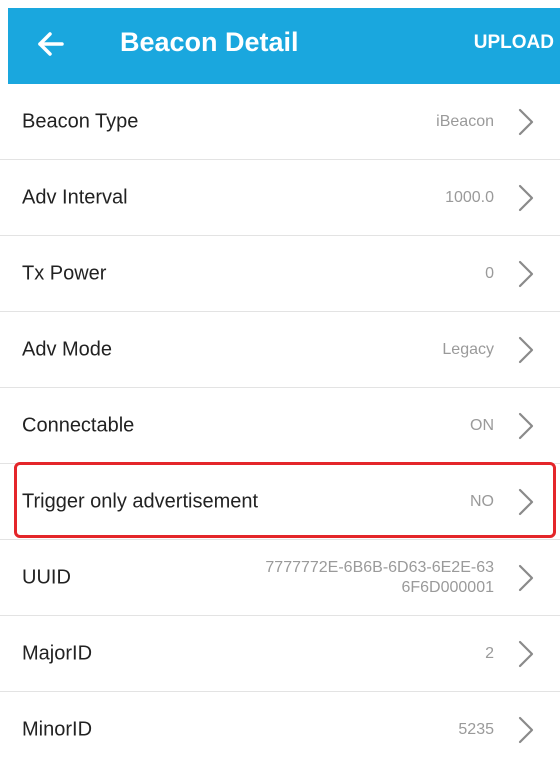 This screenshot has width=560, height=763. Describe the element at coordinates (468, 349) in the screenshot. I see `row-value: Legacy` at that location.